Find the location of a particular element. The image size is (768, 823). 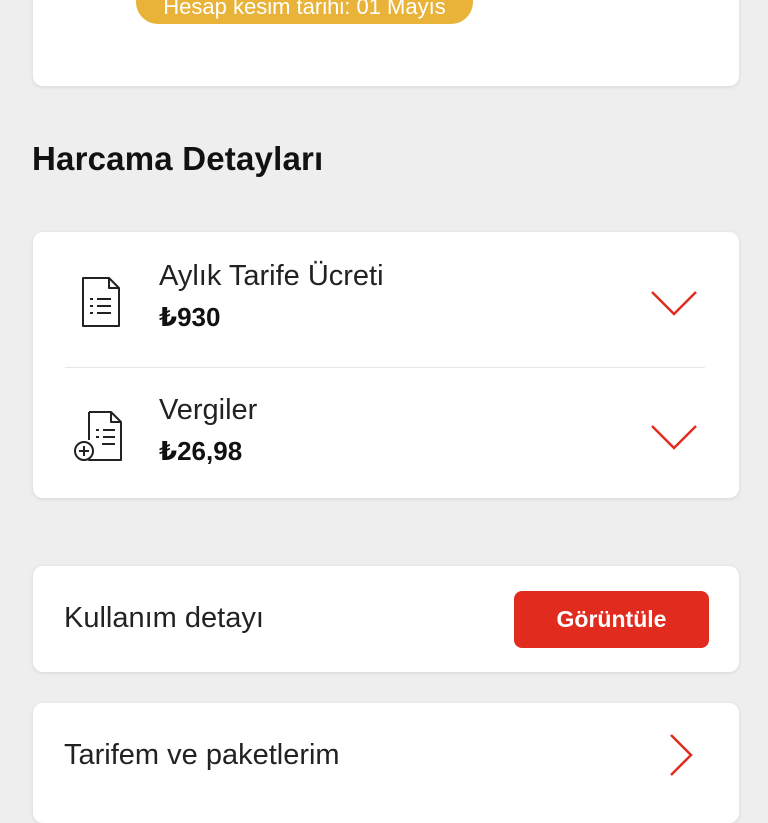

cutoff-date-badge: Hesap kesim tarihi: 01 Mayıs is located at coordinates (304, 12).